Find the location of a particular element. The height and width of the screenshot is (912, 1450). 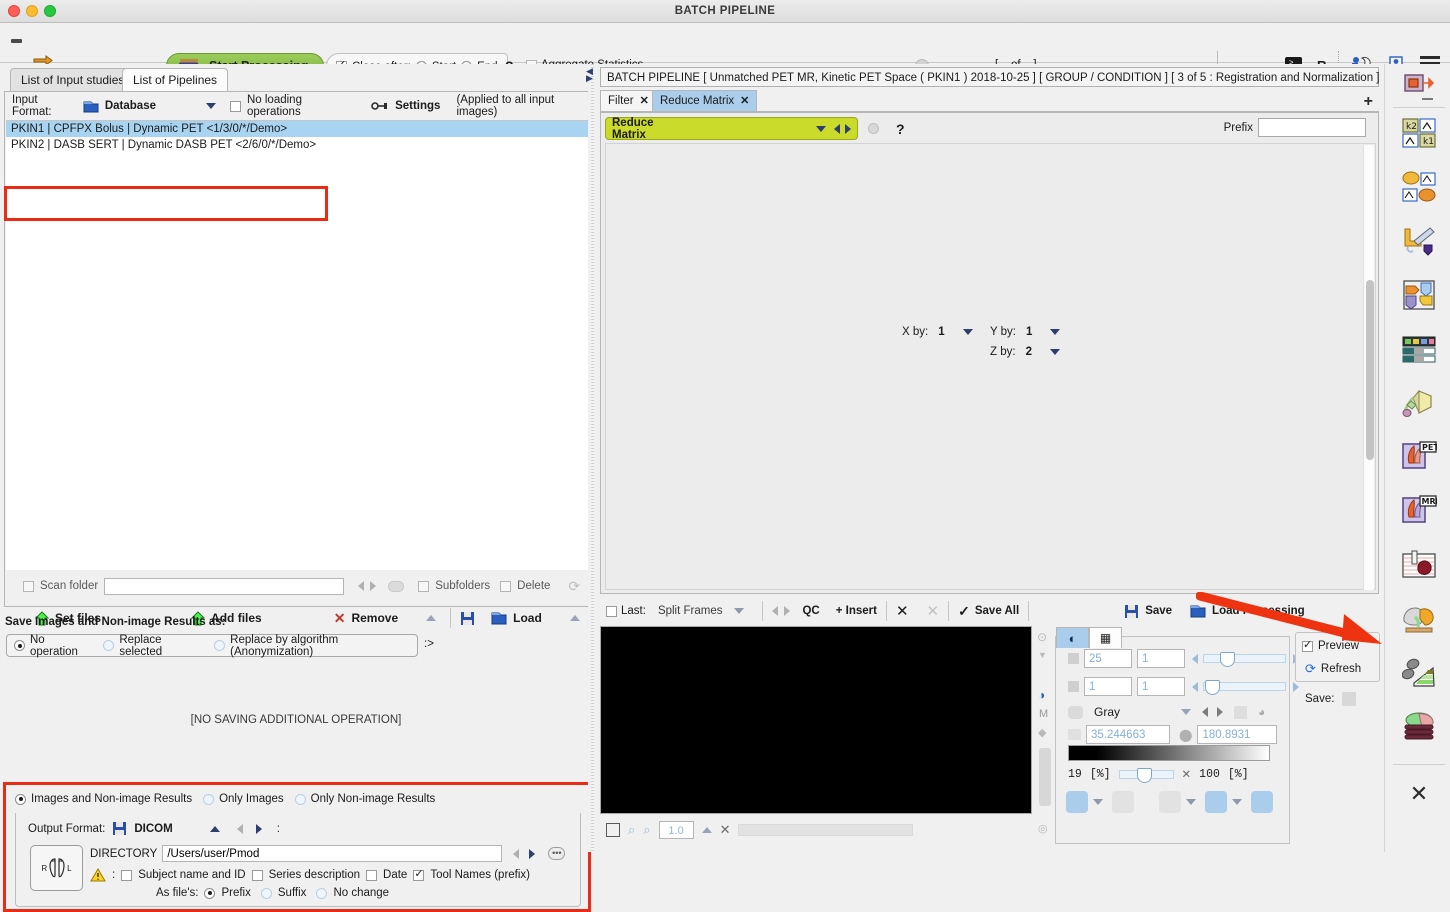

grid-dropdown-arrow is located at coordinates (1191, 802).